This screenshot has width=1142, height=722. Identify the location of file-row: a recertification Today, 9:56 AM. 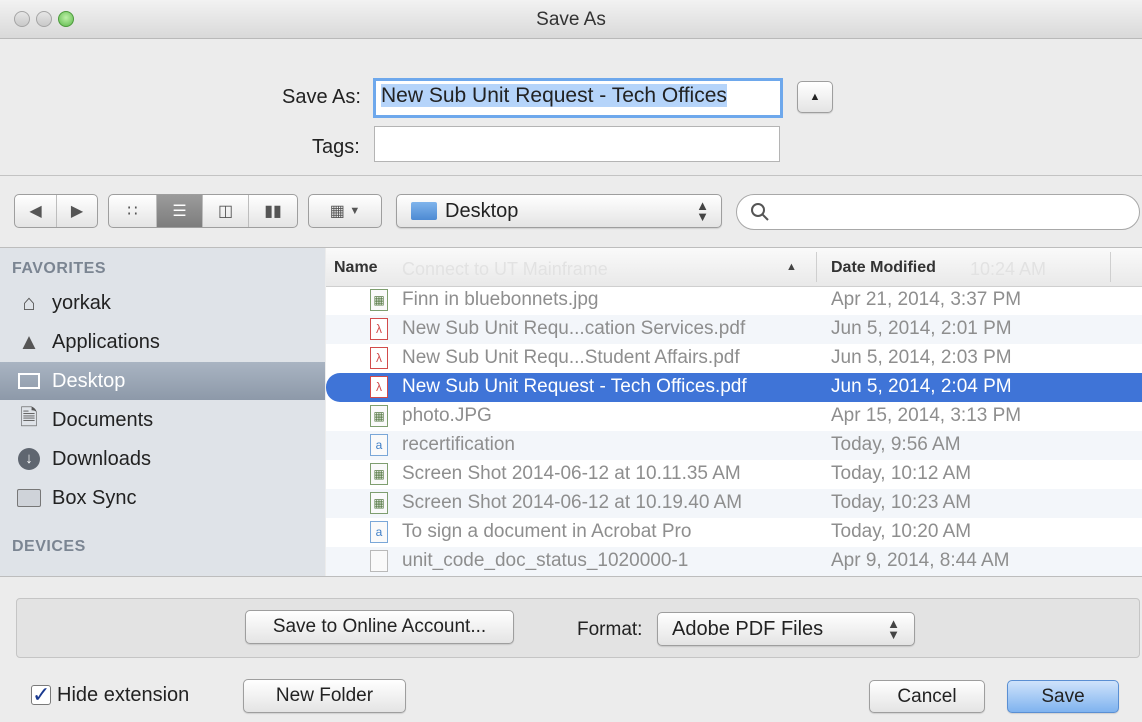
(734, 445).